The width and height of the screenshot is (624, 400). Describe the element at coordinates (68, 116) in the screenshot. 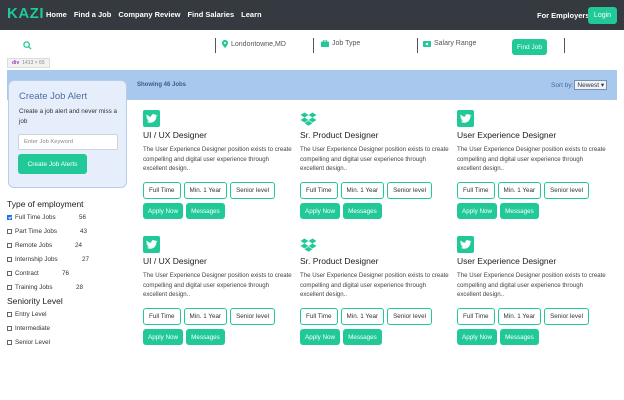

I see `job-alert-description: Create a job alert and never miss a job` at that location.